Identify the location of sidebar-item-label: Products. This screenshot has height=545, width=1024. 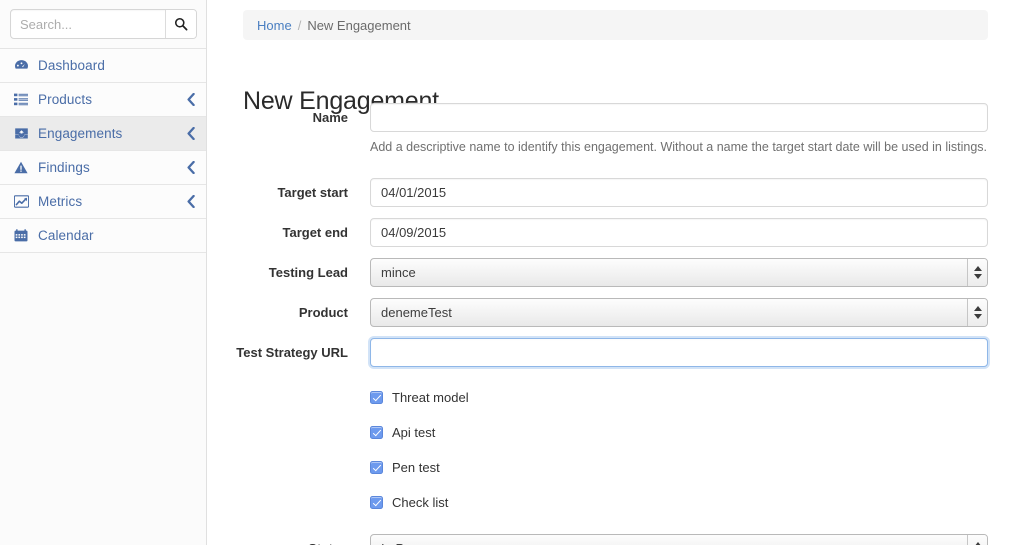
(65, 99).